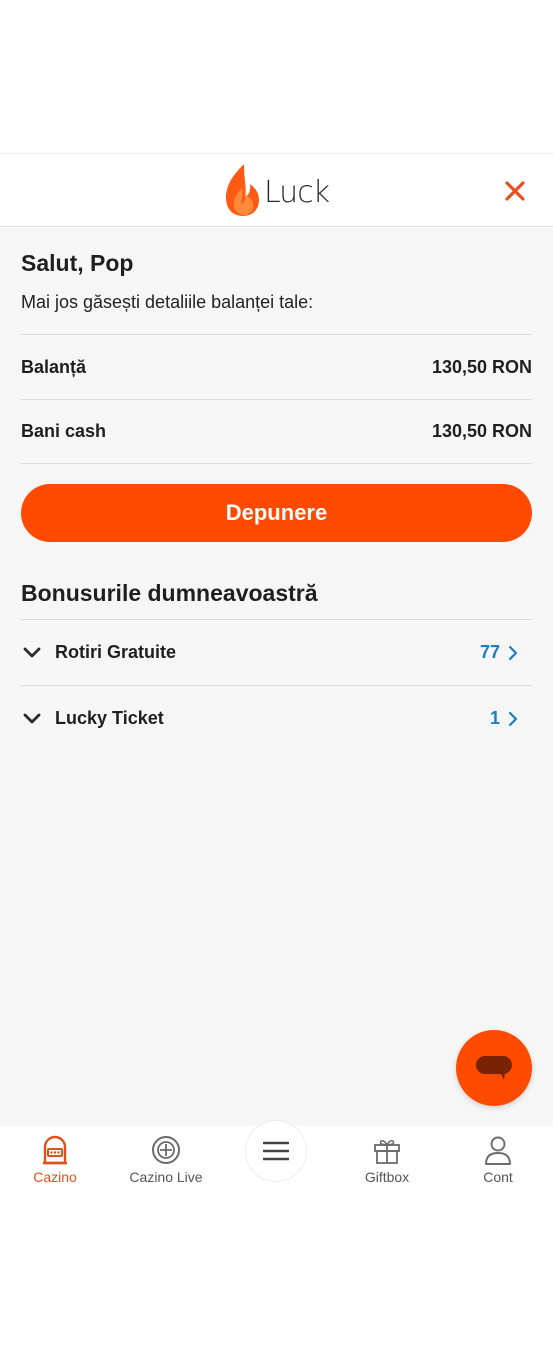 This screenshot has width=553, height=1349. What do you see at coordinates (276, 77) in the screenshot?
I see `top-blank-area` at bounding box center [276, 77].